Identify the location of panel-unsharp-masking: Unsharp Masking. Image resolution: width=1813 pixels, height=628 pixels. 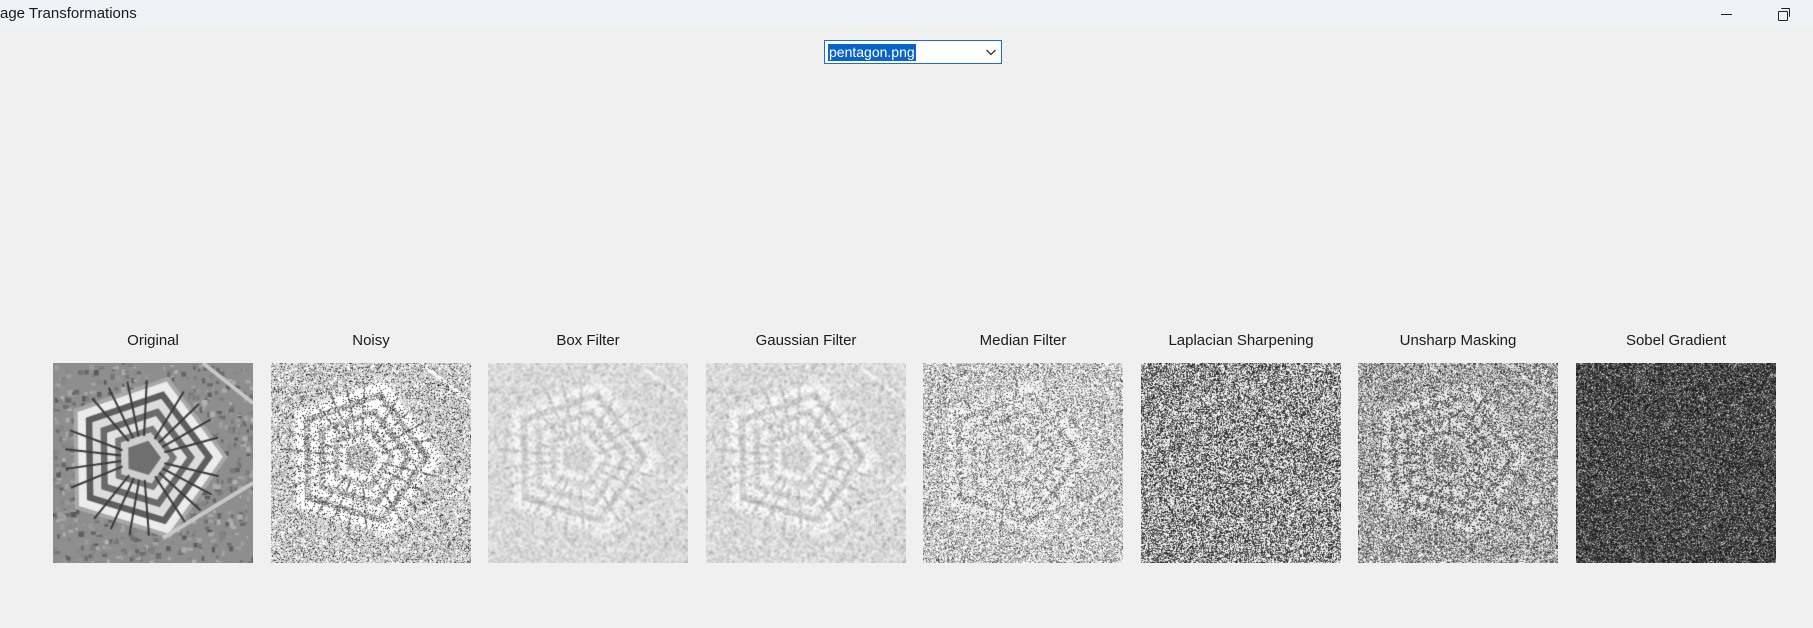
(1458, 447).